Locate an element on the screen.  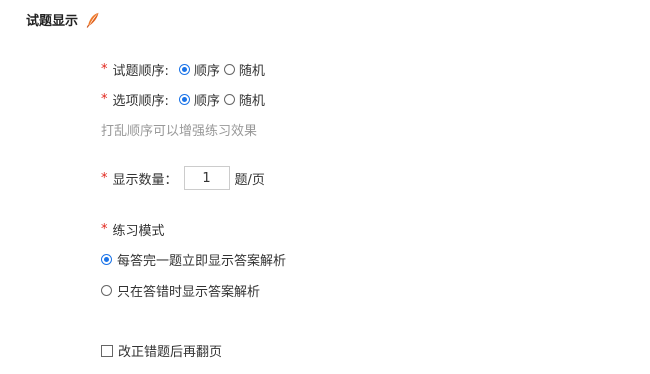
practice-mode-label: 练习模式 is located at coordinates (138, 231).